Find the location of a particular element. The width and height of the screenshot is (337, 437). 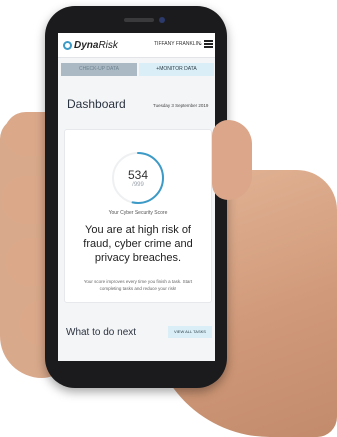

current-date: Tuesday 3 September 2019 is located at coordinates (181, 105).